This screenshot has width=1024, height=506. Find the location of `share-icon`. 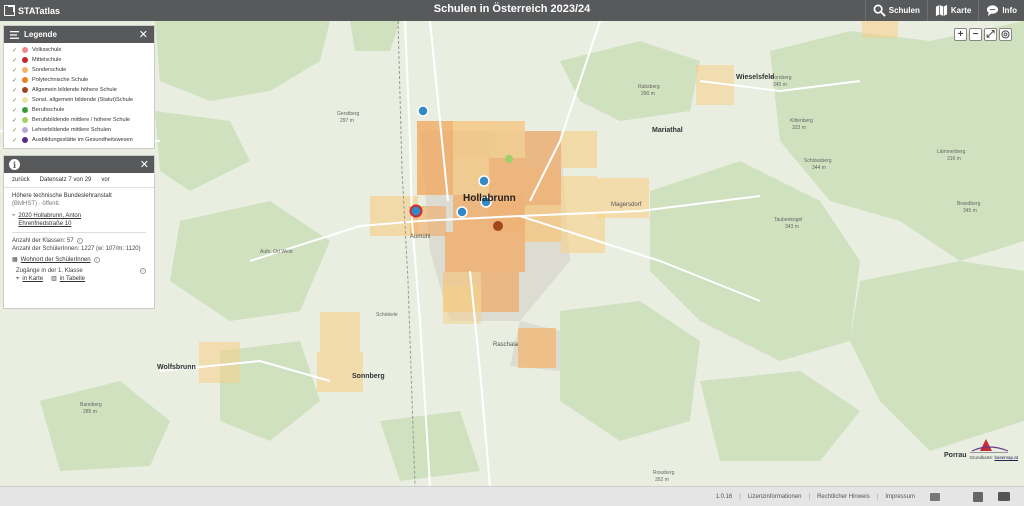

share-icon is located at coordinates (978, 496).